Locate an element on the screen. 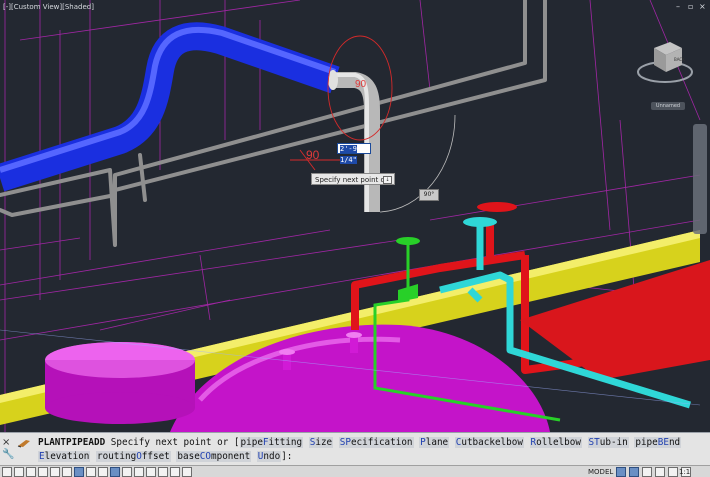 This screenshot has height=477, width=710. option-cutbackelbow: Cutbackelbow is located at coordinates (489, 442).